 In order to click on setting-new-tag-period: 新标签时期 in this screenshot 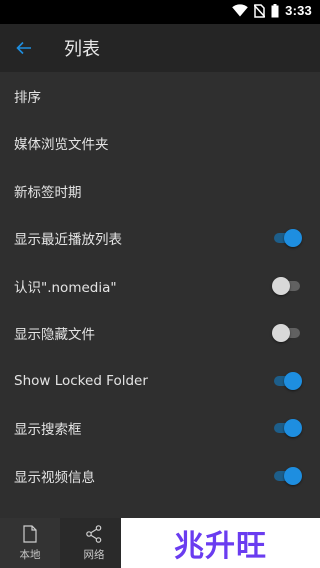, I will do `click(160, 191)`.